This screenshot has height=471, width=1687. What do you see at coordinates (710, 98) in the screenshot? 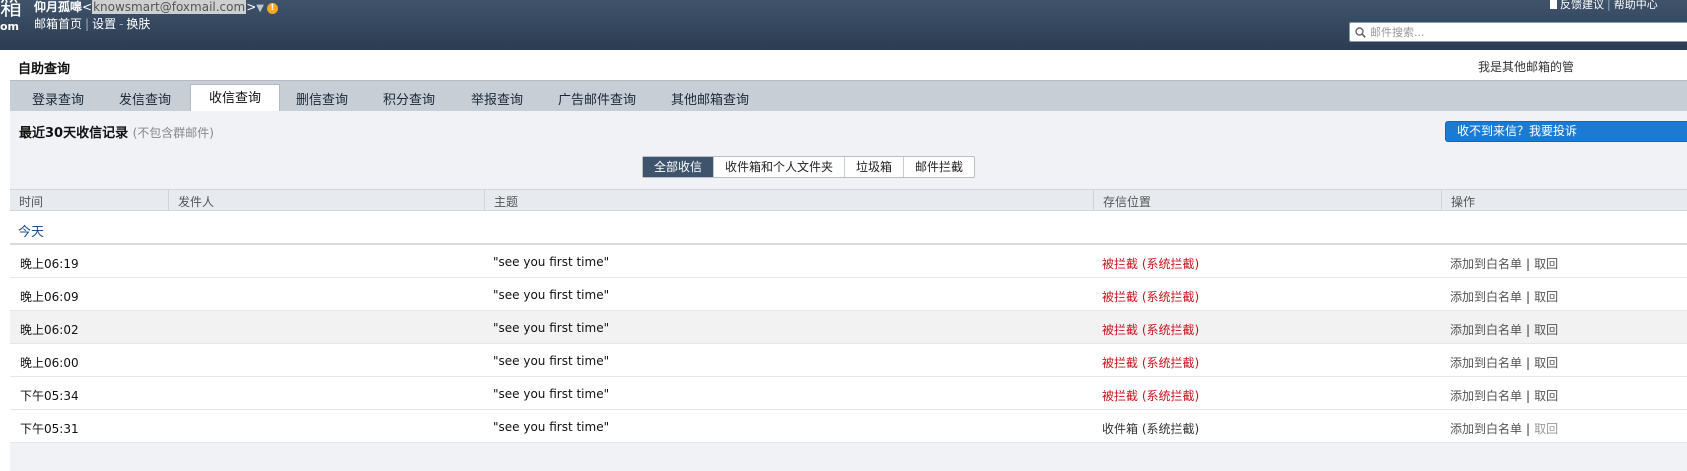
I see `tab-other-mailbox-query: 其他邮箱查询` at bounding box center [710, 98].